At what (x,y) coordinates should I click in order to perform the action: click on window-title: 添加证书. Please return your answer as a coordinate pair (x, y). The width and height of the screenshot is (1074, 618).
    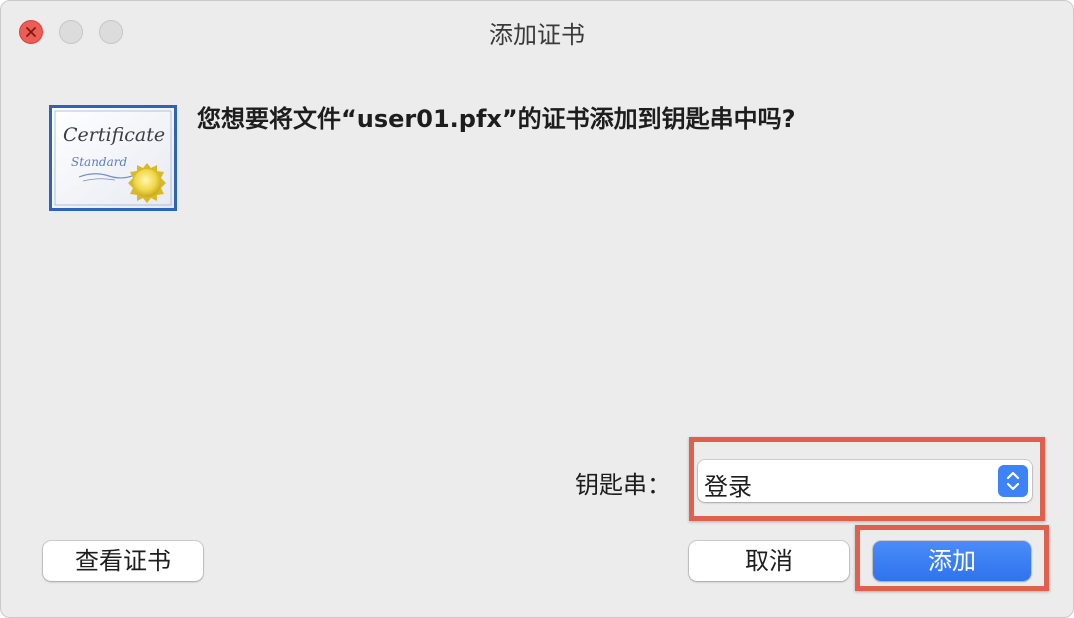
    Looking at the image, I should click on (537, 35).